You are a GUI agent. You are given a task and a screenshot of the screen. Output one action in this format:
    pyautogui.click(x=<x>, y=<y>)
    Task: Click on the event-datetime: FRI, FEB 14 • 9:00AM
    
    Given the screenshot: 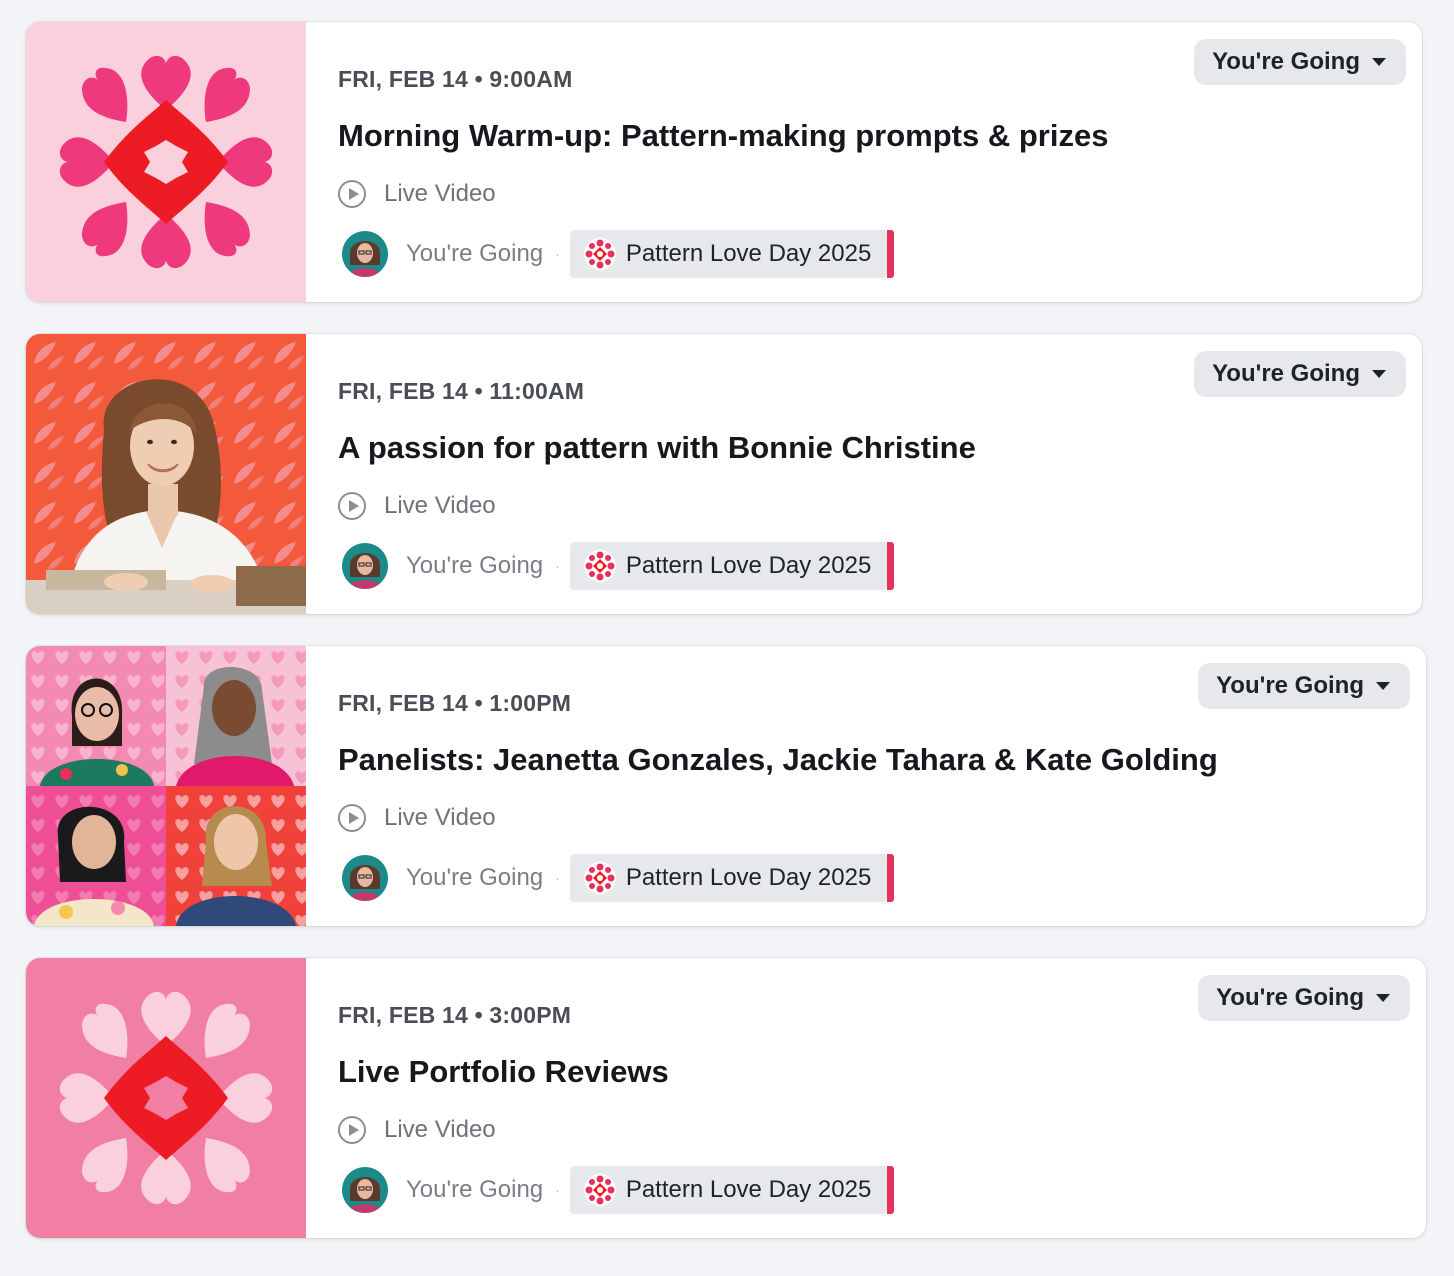 What is the action you would take?
    pyautogui.click(x=455, y=79)
    